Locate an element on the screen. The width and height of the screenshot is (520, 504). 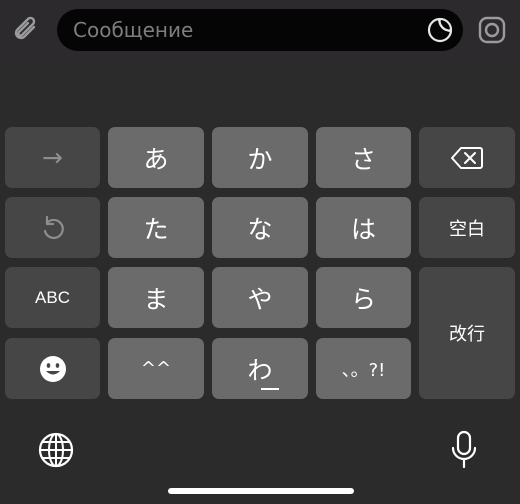
key-ra: ら is located at coordinates (363, 297).